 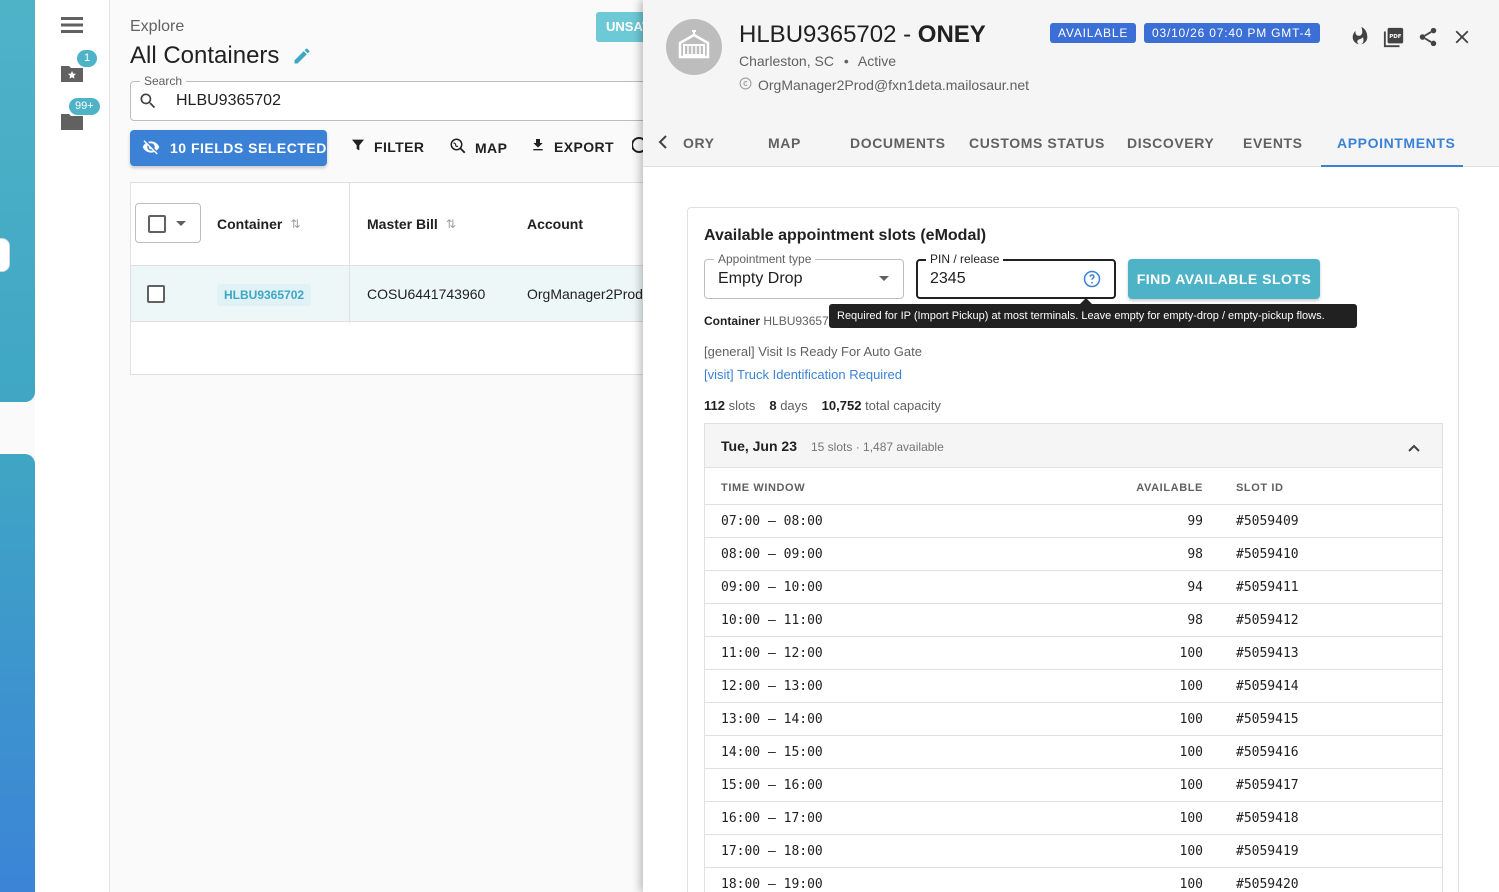 What do you see at coordinates (1073, 652) in the screenshot?
I see `slot-row: 11:00 – 12:00 100 #5059413` at bounding box center [1073, 652].